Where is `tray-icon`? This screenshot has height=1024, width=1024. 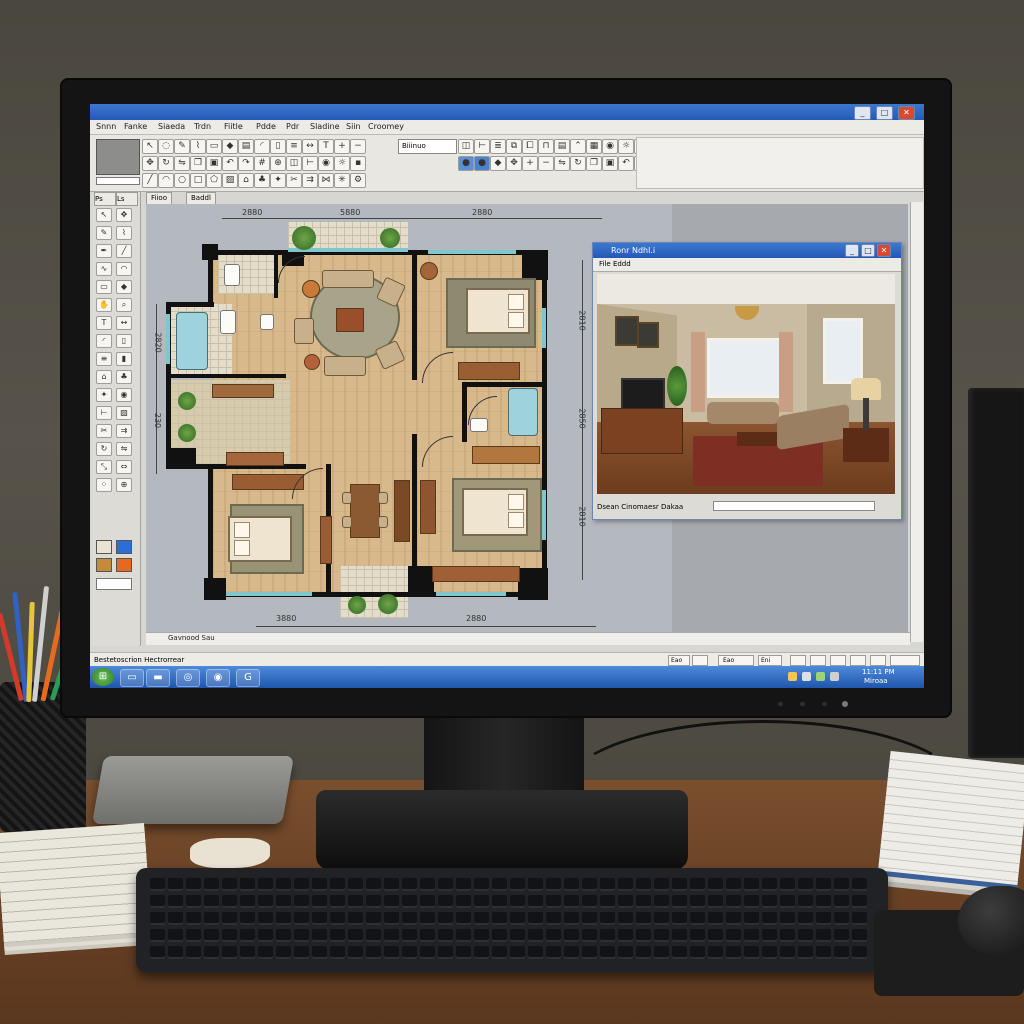 tray-icon is located at coordinates (792, 676).